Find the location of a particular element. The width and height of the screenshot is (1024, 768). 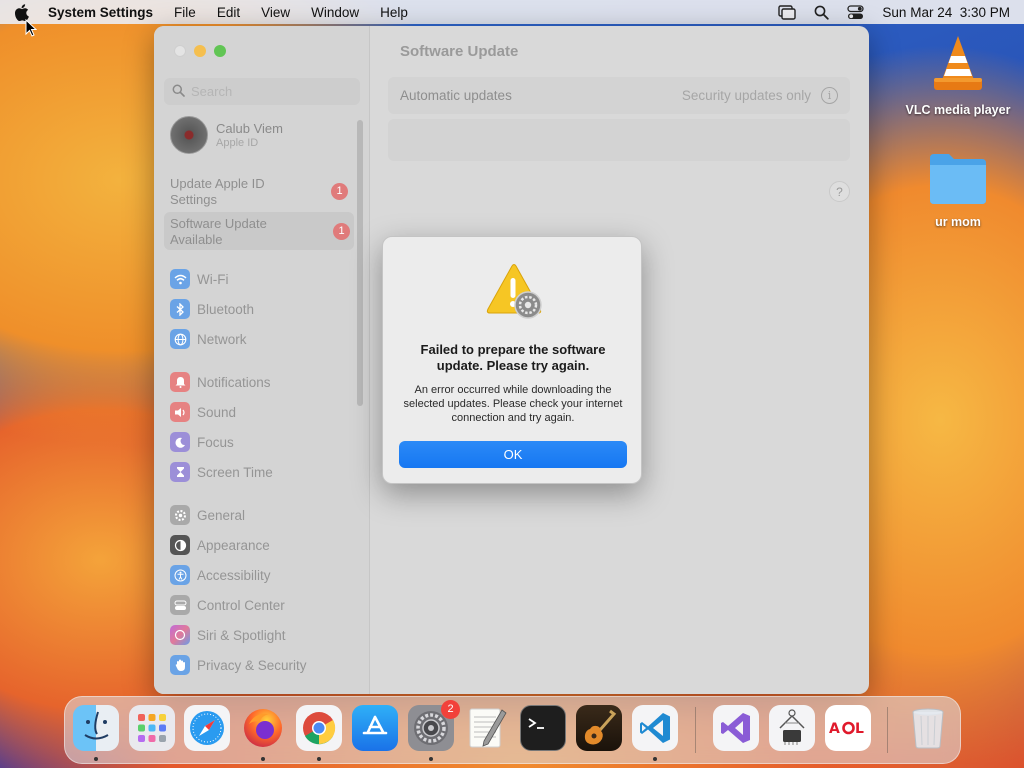

menu-view: View is located at coordinates (275, 12).